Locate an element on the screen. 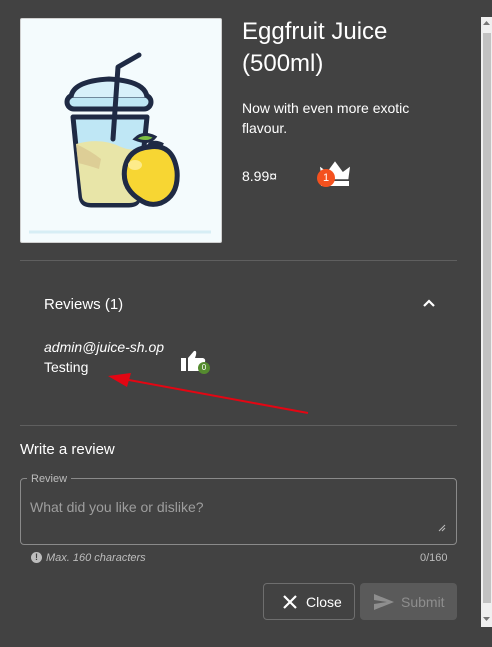  product-title: Eggfruit Juice (500ml) is located at coordinates (352, 48).